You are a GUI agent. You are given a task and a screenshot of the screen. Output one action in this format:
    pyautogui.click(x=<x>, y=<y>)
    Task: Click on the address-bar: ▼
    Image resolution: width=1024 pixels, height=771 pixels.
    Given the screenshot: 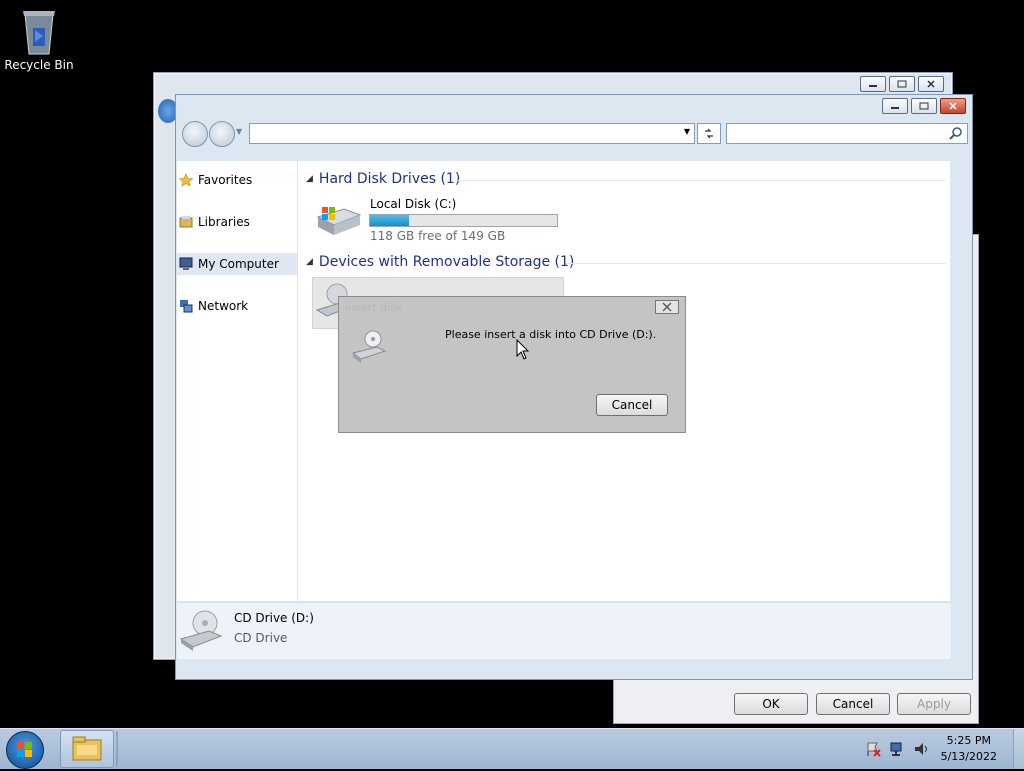 What is the action you would take?
    pyautogui.click(x=472, y=133)
    